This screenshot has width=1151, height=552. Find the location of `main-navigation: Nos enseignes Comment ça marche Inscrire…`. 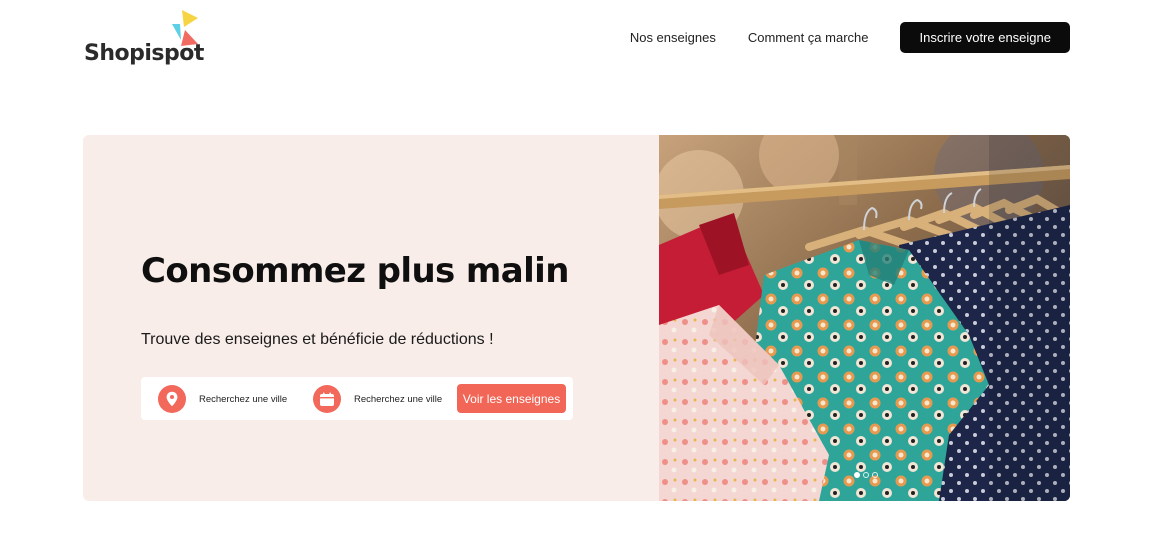

main-navigation: Nos enseignes Comment ça marche Inscrire… is located at coordinates (850, 37).